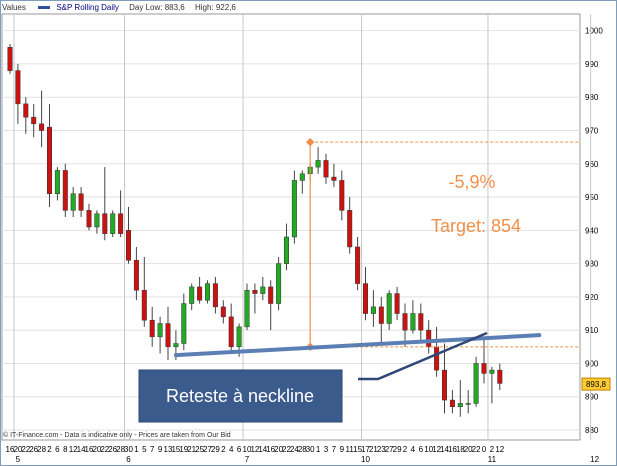  I want to click on x-month-label: 5, so click(18, 459).